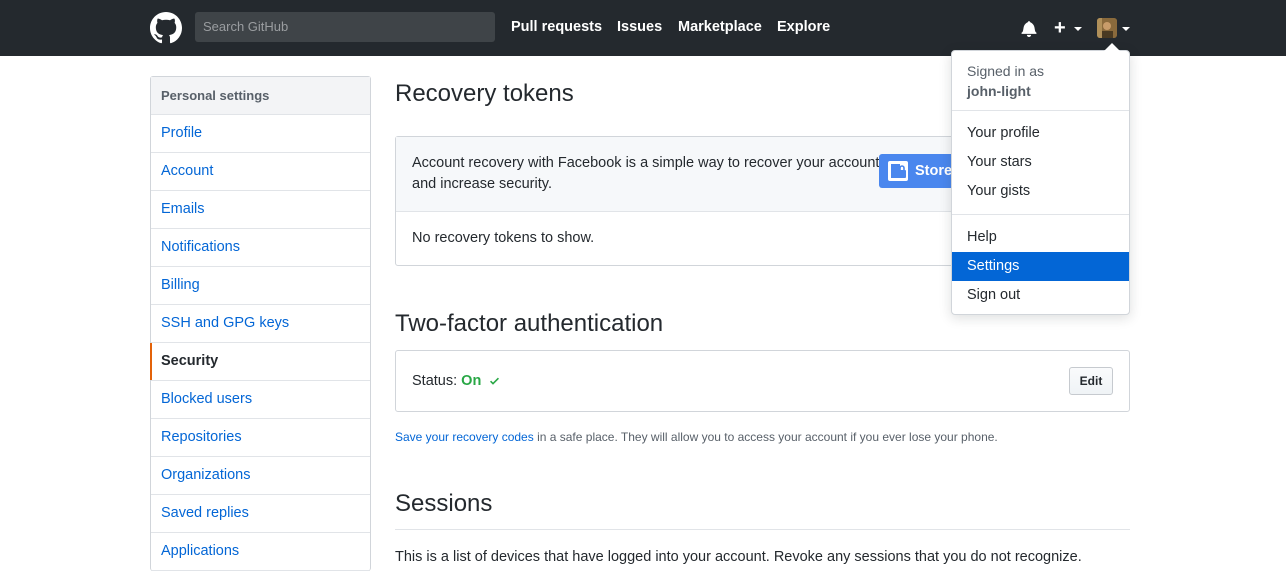 The image size is (1286, 573). What do you see at coordinates (444, 503) in the screenshot?
I see `sessions-heading: Sessions` at bounding box center [444, 503].